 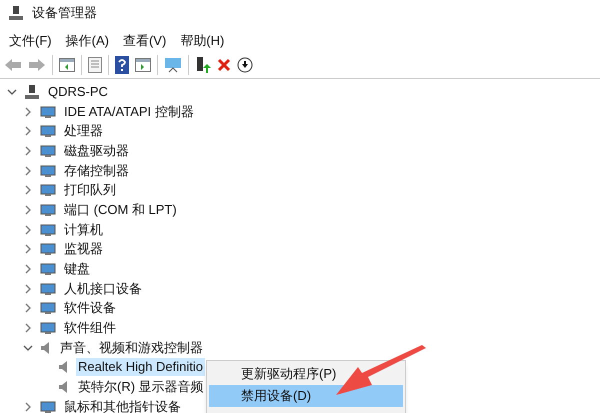 I want to click on tree-item: 软件设备, so click(x=90, y=308).